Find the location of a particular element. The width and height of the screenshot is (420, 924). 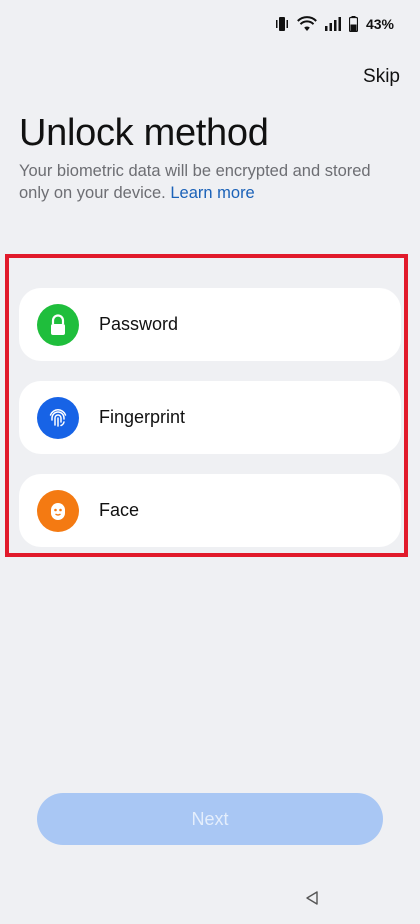

option-label: Password is located at coordinates (139, 324).